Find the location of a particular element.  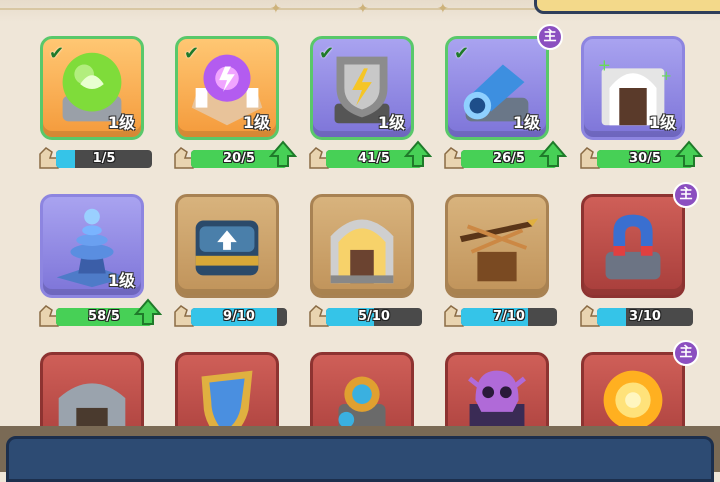

item-card-golden-gate: 5/10 is located at coordinates (374, 253).